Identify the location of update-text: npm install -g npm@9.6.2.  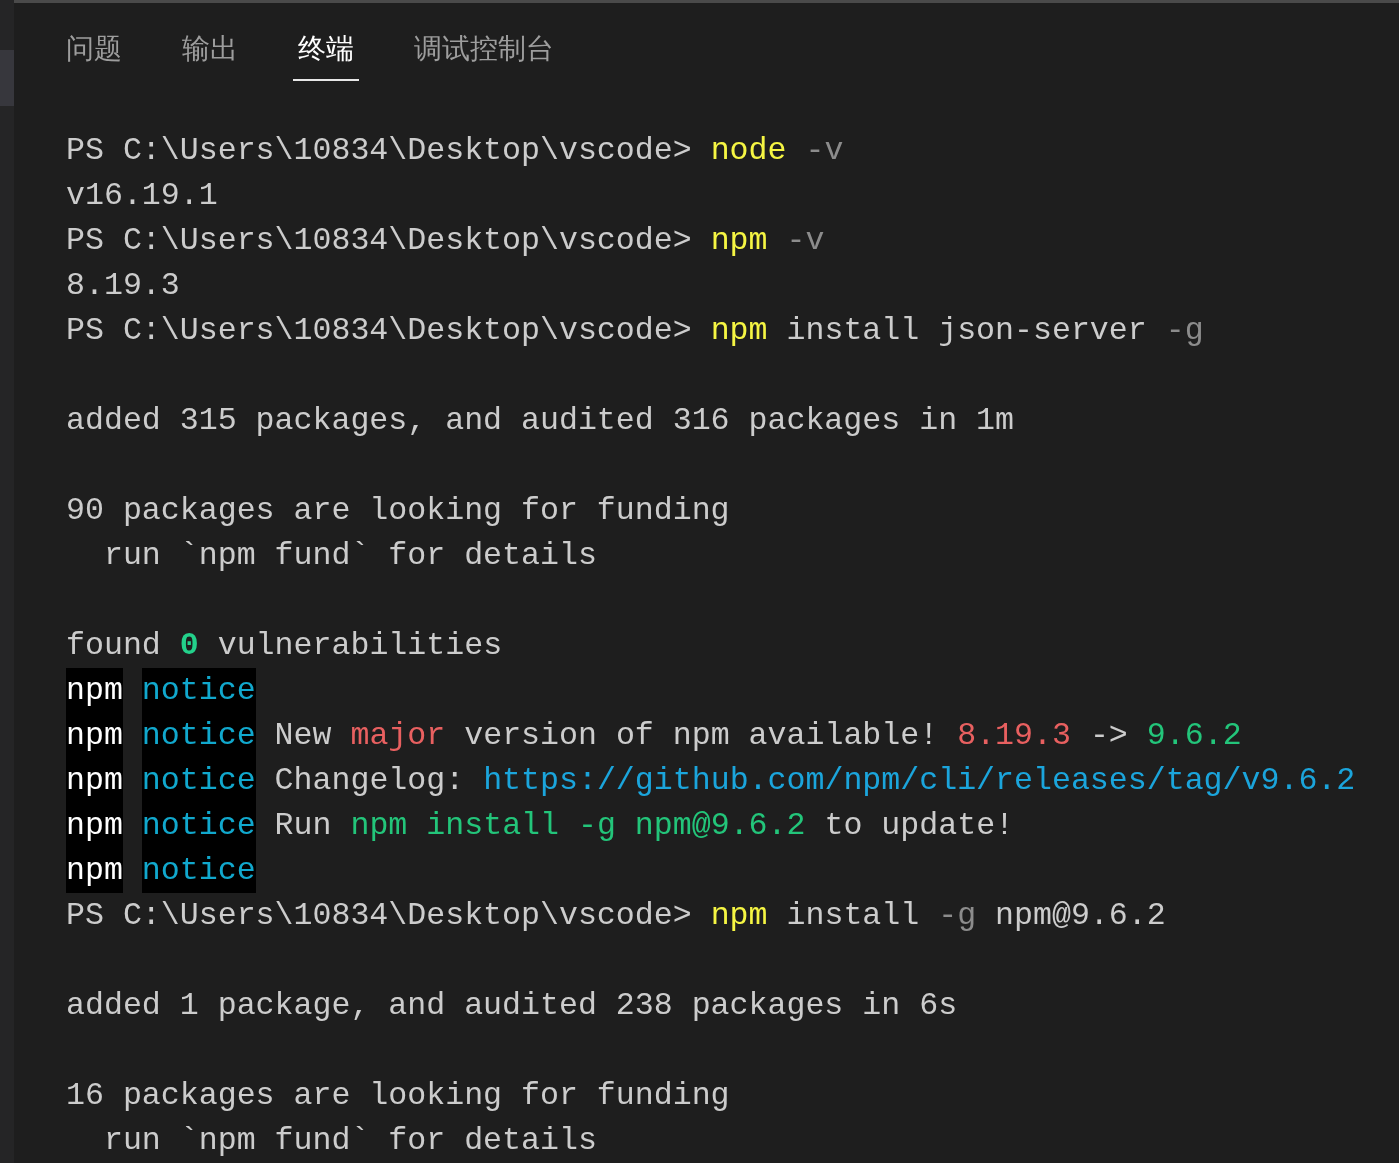
(578, 826).